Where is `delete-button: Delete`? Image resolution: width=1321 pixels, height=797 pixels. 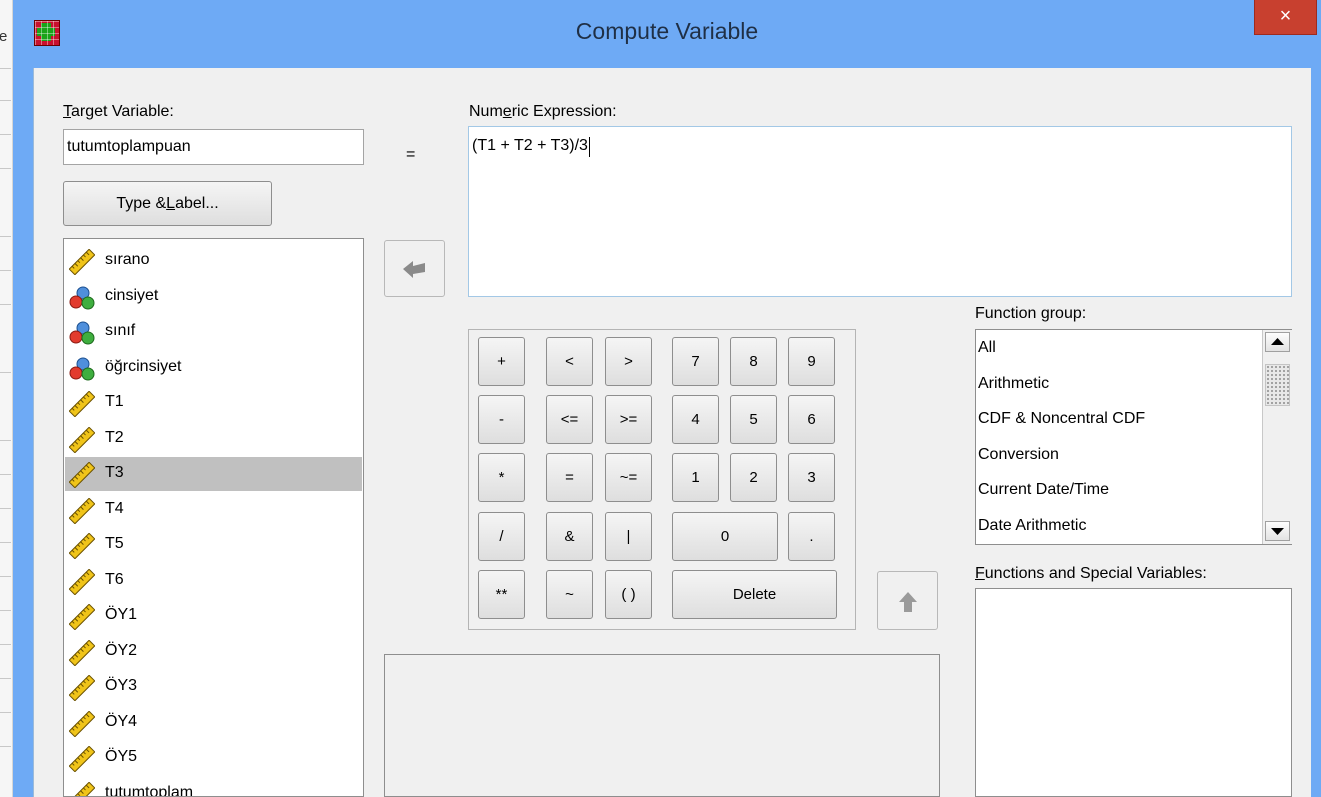
delete-button: Delete is located at coordinates (754, 594).